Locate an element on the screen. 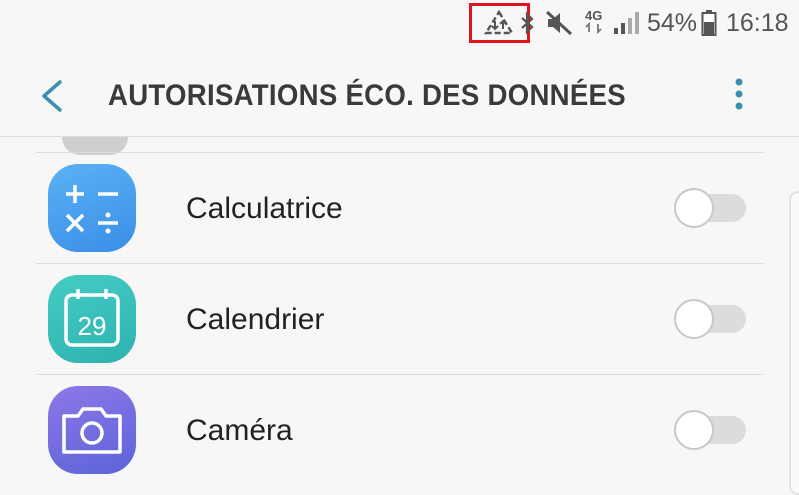 The height and width of the screenshot is (495, 799). page-title: AUTORISATIONS ÉCO. DES DONNÉES is located at coordinates (367, 95).